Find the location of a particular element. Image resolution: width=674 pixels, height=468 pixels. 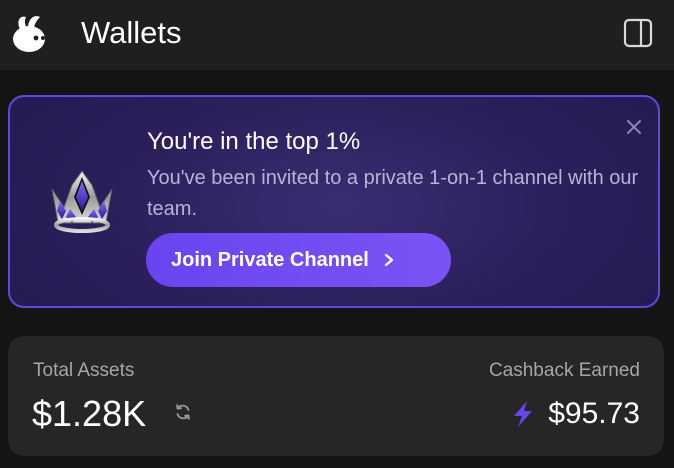

rabbit-logo-icon is located at coordinates (29, 34).